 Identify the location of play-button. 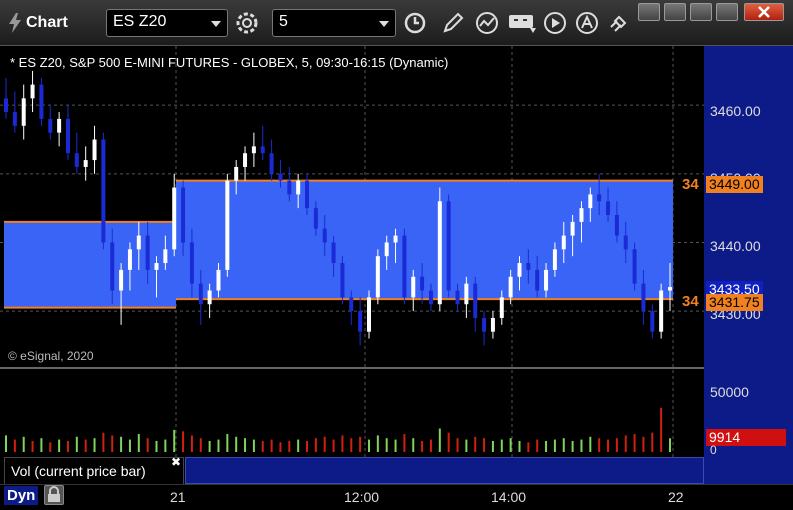
(555, 23).